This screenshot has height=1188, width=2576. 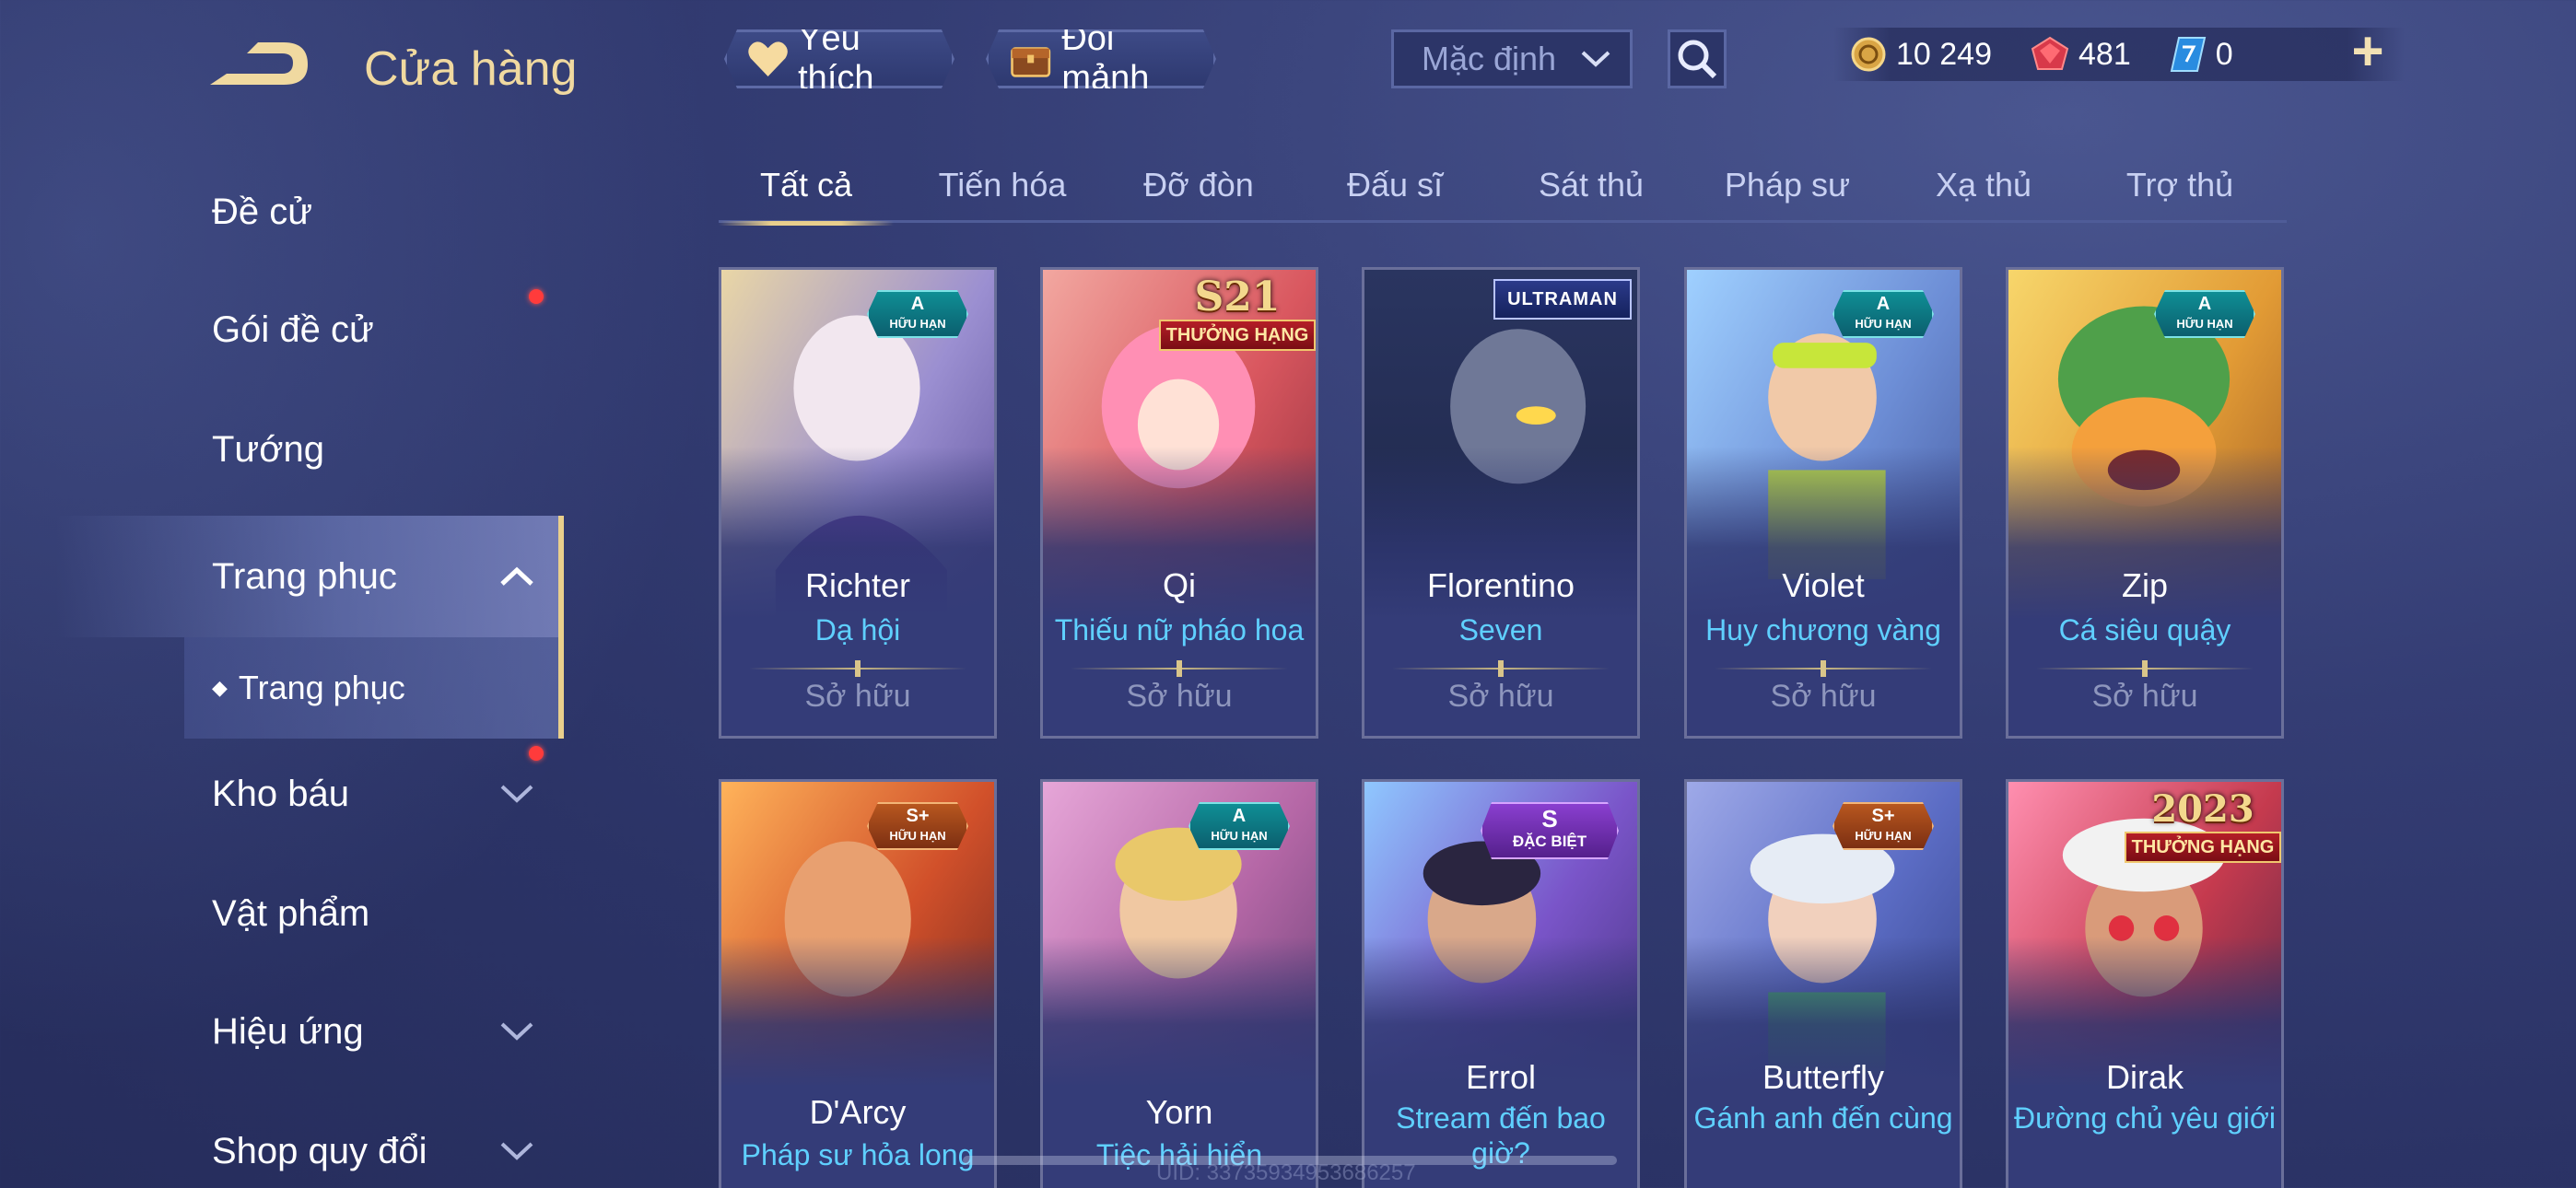 I want to click on tab-tank: Đỡ đòn, so click(x=1198, y=190).